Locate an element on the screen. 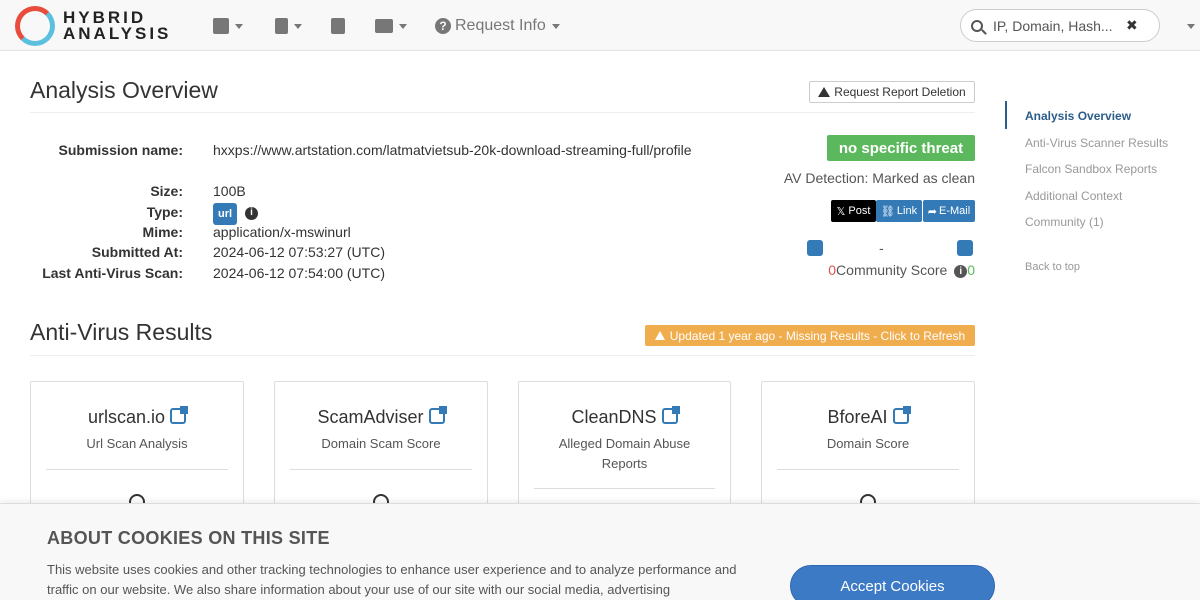 The image size is (1200, 600). request-info-label: Request Info is located at coordinates (500, 25).